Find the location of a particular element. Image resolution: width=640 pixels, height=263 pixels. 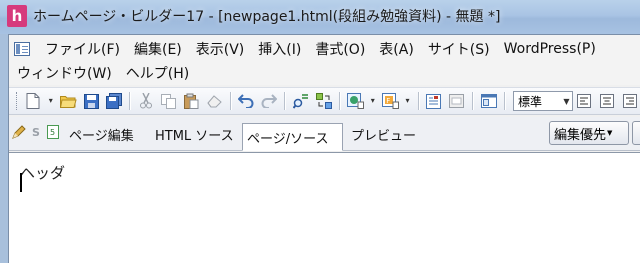

edit-priority-label: 編集優先 is located at coordinates (580, 135).